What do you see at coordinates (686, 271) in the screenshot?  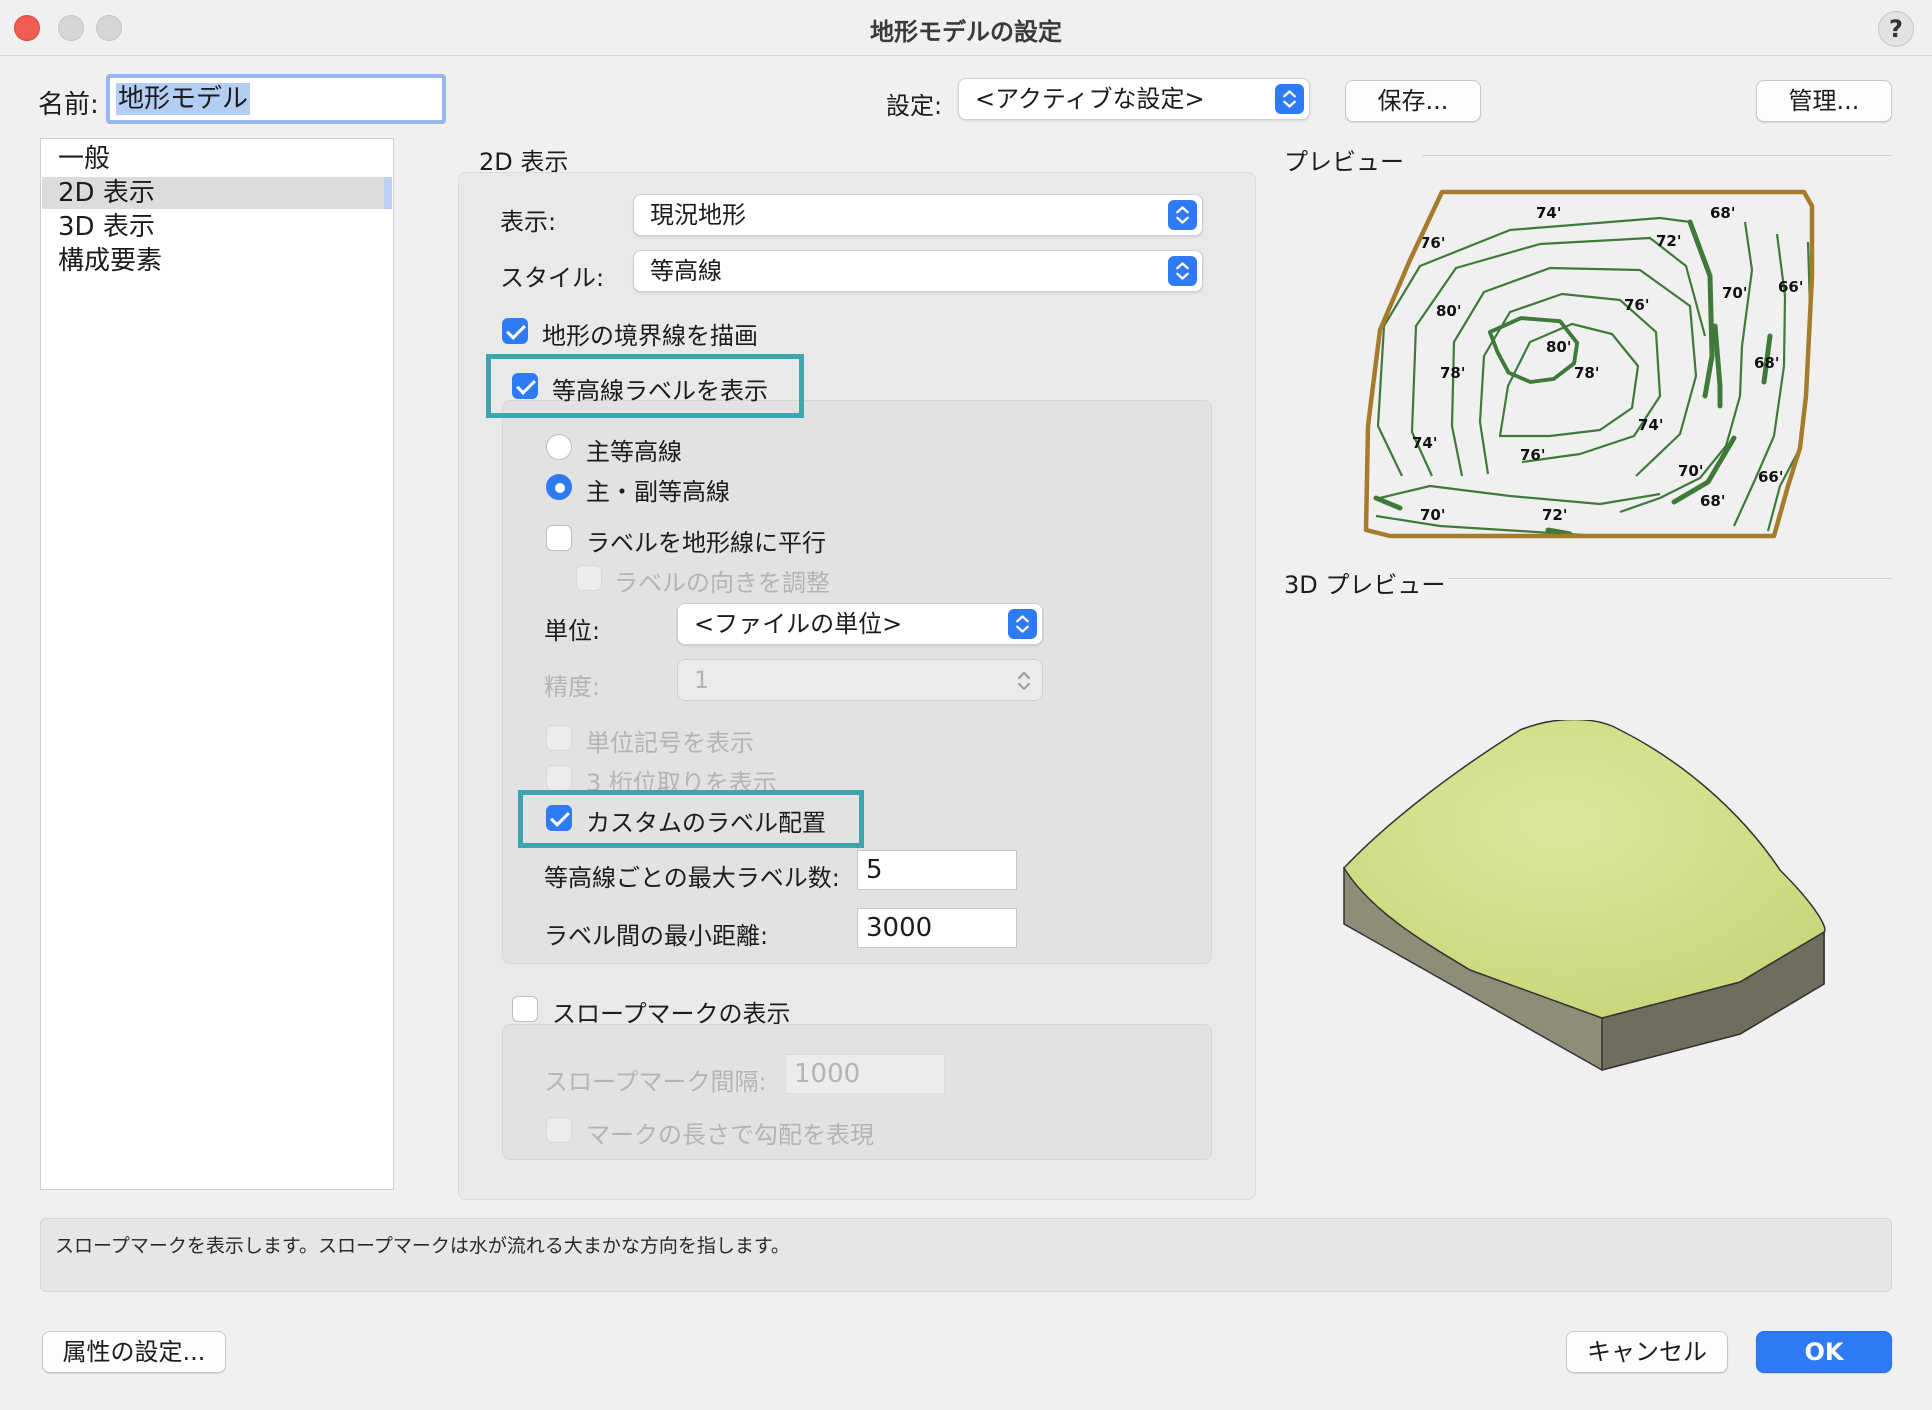 I see `style-popup-value: 等高線` at bounding box center [686, 271].